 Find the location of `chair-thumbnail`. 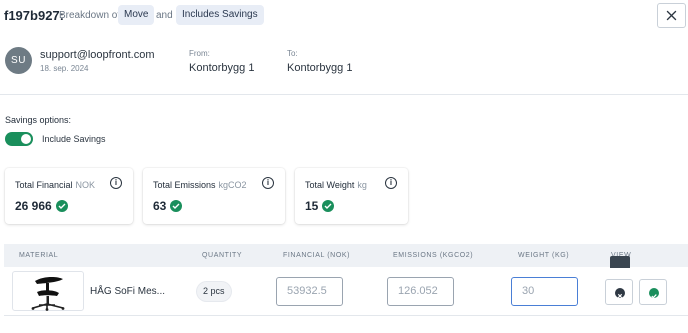

chair-thumbnail is located at coordinates (48, 291).